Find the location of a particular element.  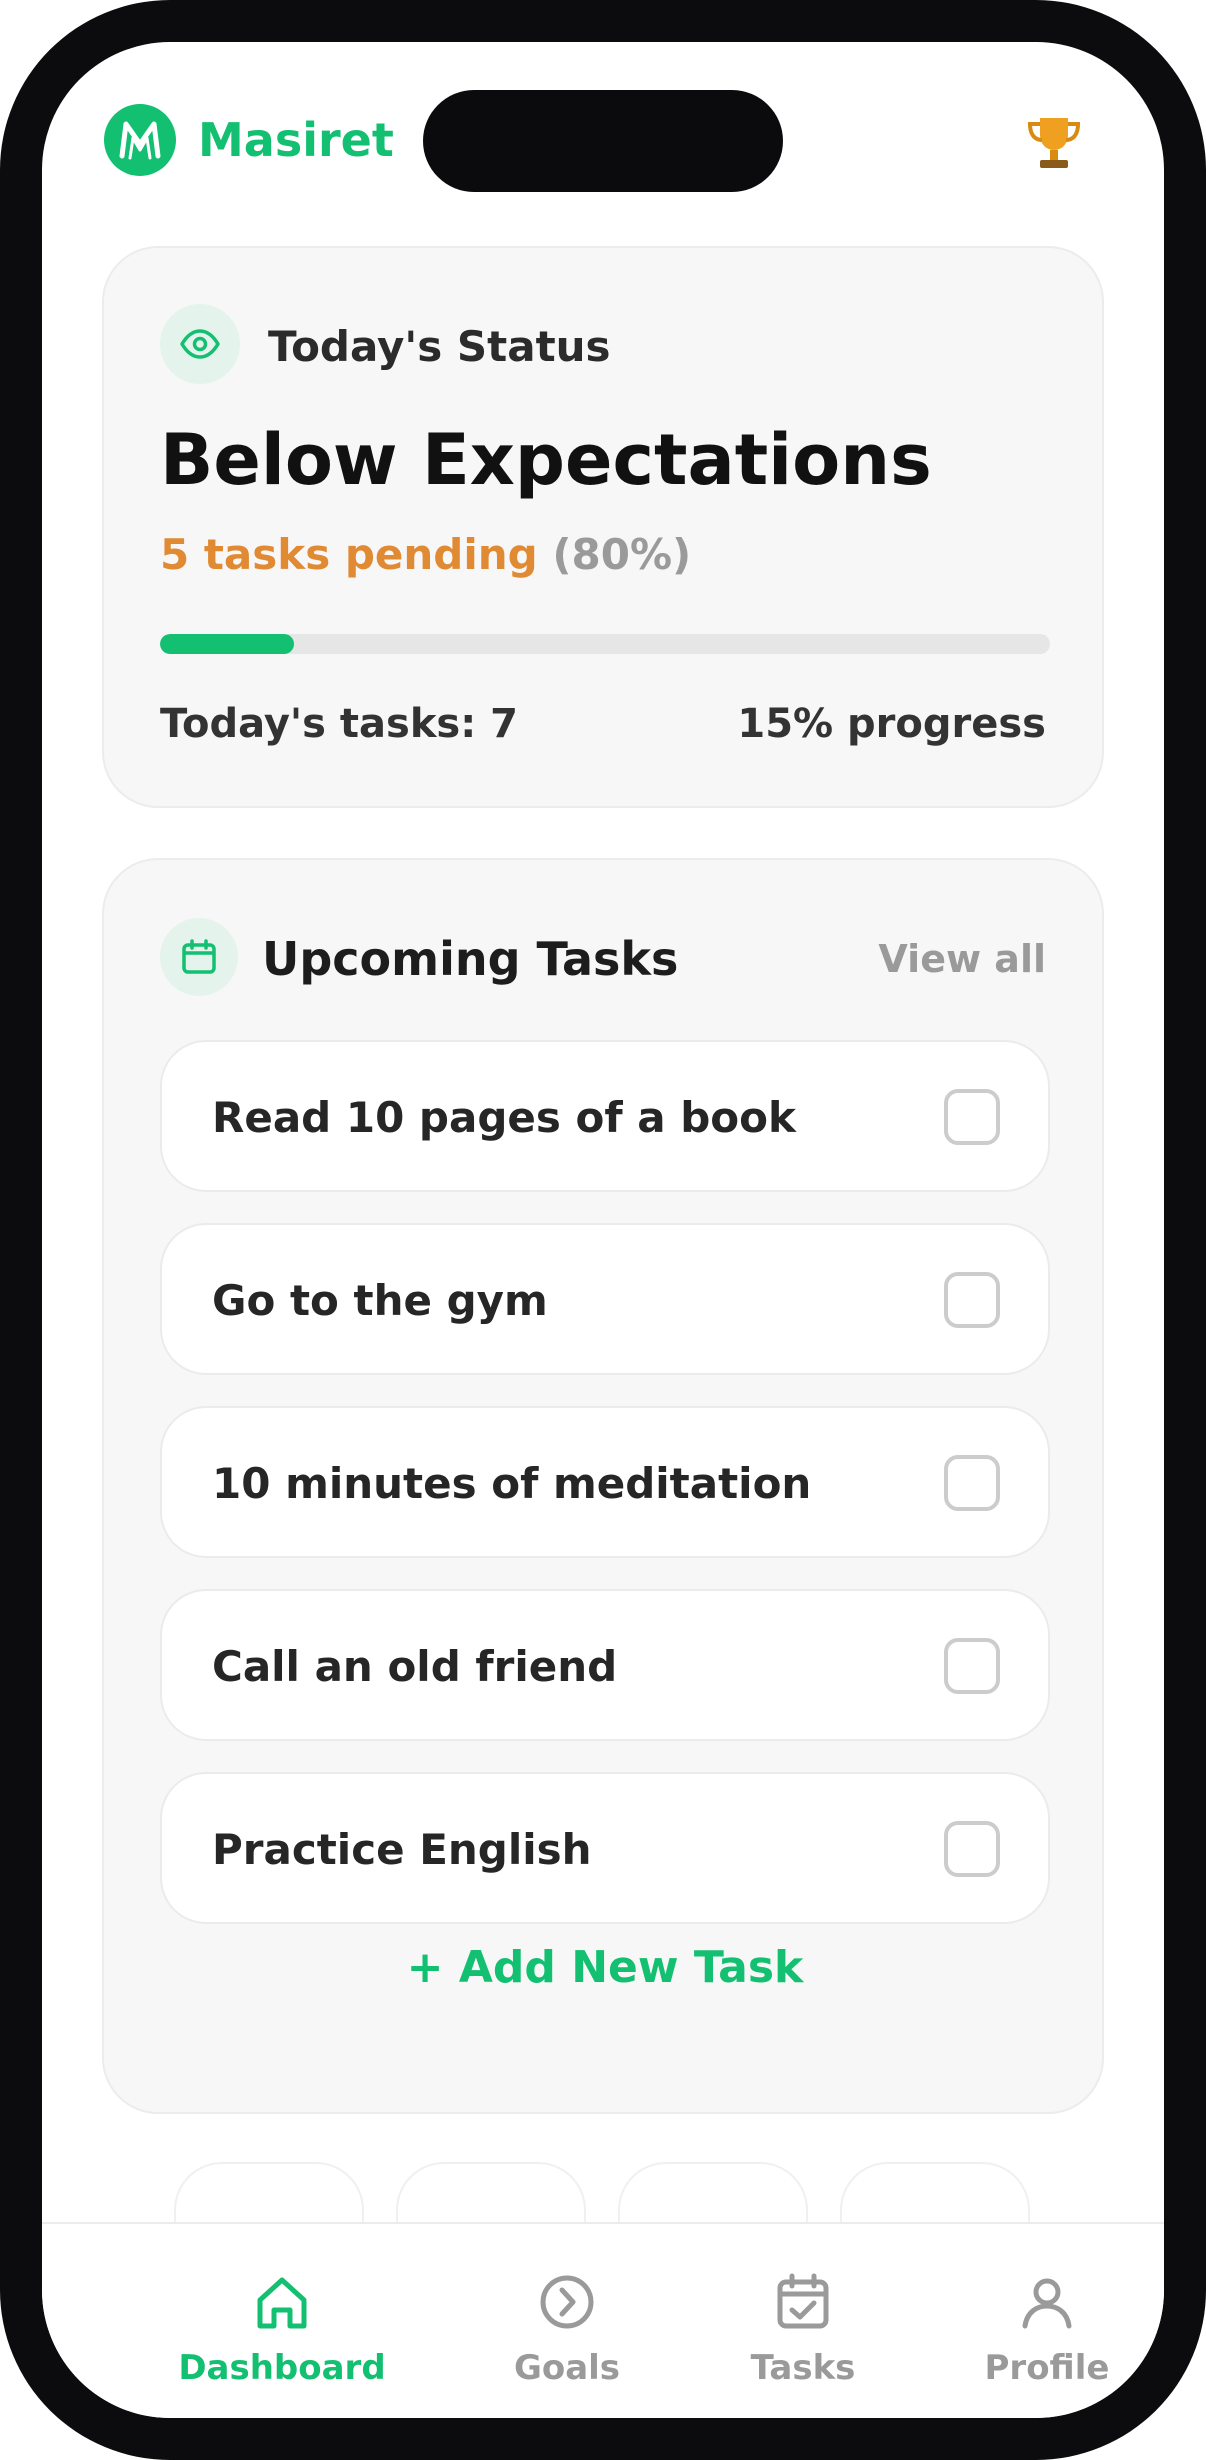

tab-goals: Goals is located at coordinates (567, 2321).